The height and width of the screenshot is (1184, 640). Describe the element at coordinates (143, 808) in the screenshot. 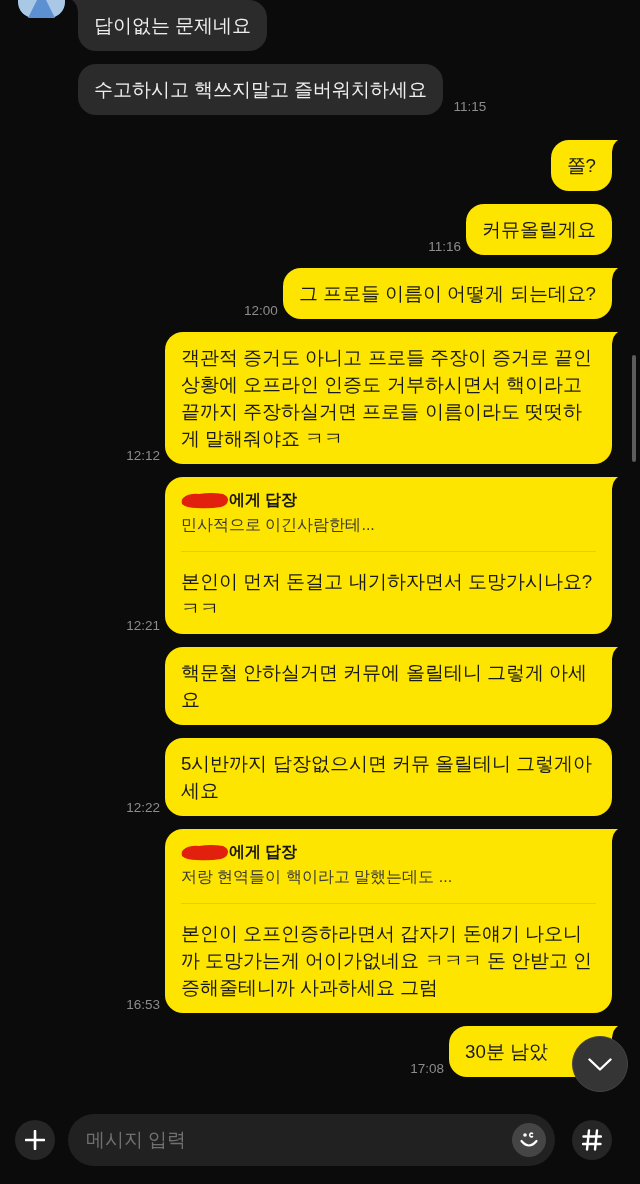

I see `message-time: 12:22` at that location.